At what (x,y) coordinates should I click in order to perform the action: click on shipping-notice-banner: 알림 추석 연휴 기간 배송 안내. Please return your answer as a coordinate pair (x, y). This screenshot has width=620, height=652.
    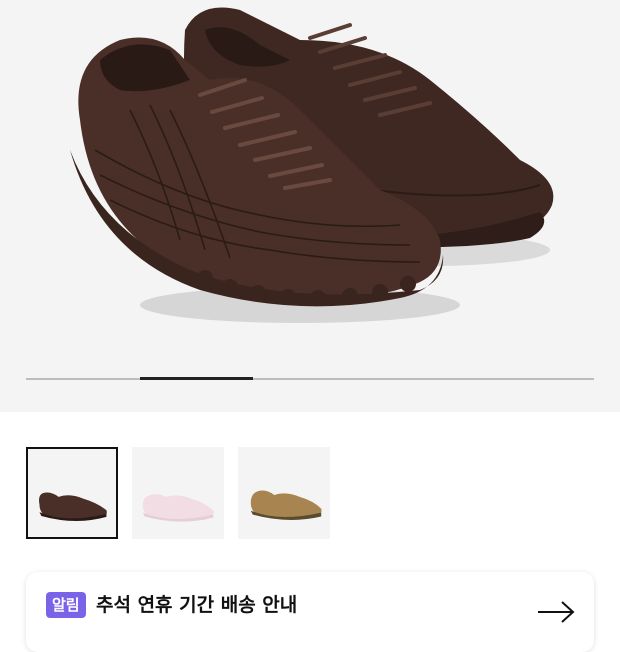
    Looking at the image, I should click on (310, 612).